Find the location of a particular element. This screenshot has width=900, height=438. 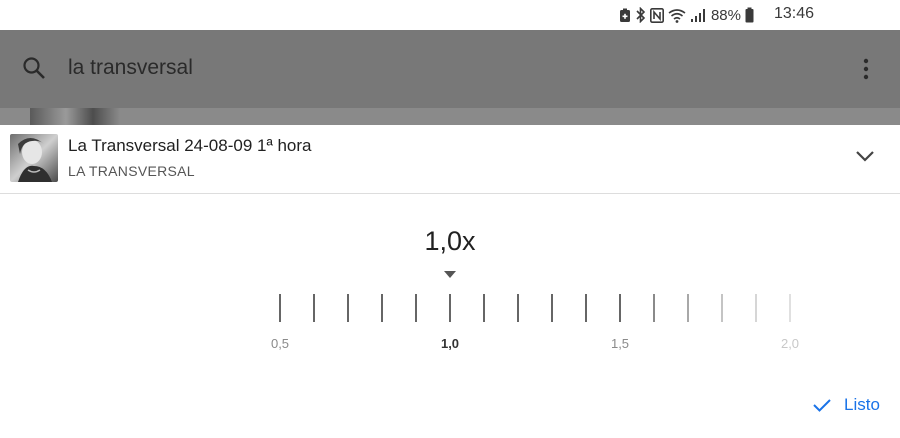

check-icon is located at coordinates (822, 405).